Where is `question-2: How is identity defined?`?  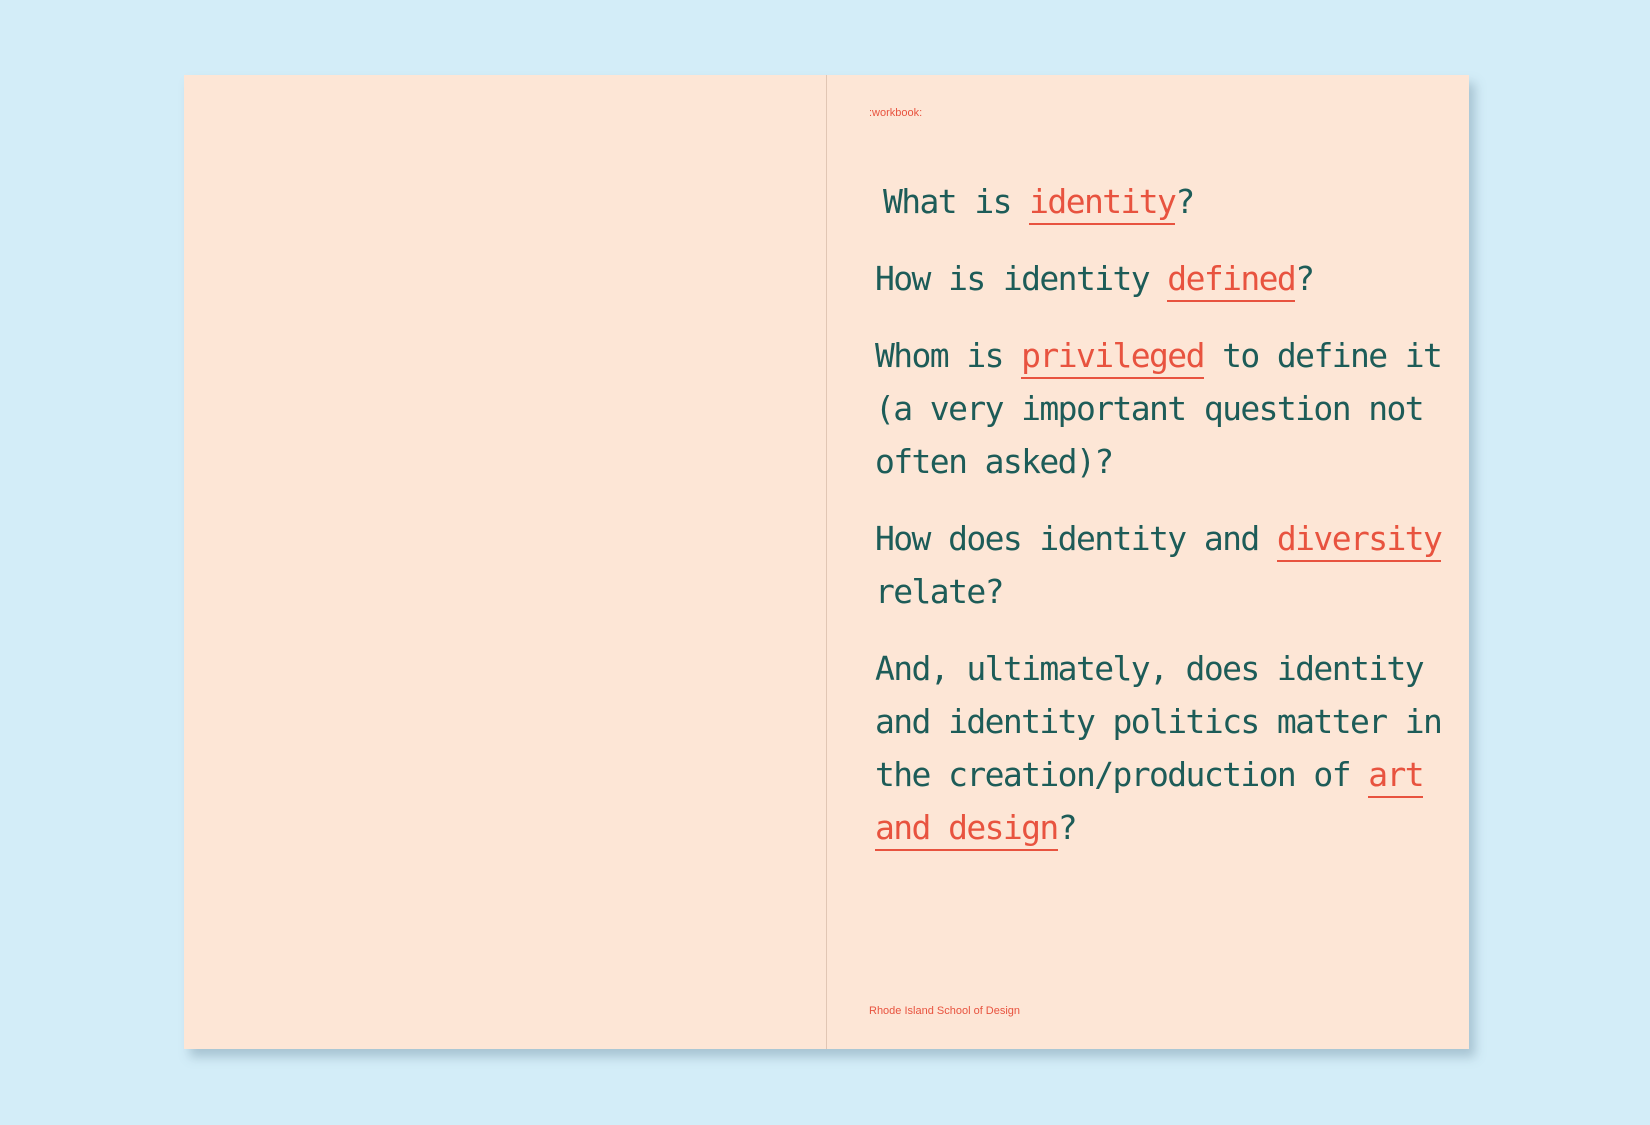
question-2: How is identity defined? is located at coordinates (1165, 278).